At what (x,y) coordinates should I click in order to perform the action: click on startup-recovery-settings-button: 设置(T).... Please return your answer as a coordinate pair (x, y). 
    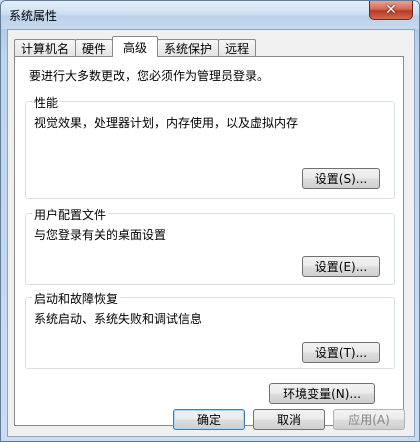
    Looking at the image, I should click on (341, 352).